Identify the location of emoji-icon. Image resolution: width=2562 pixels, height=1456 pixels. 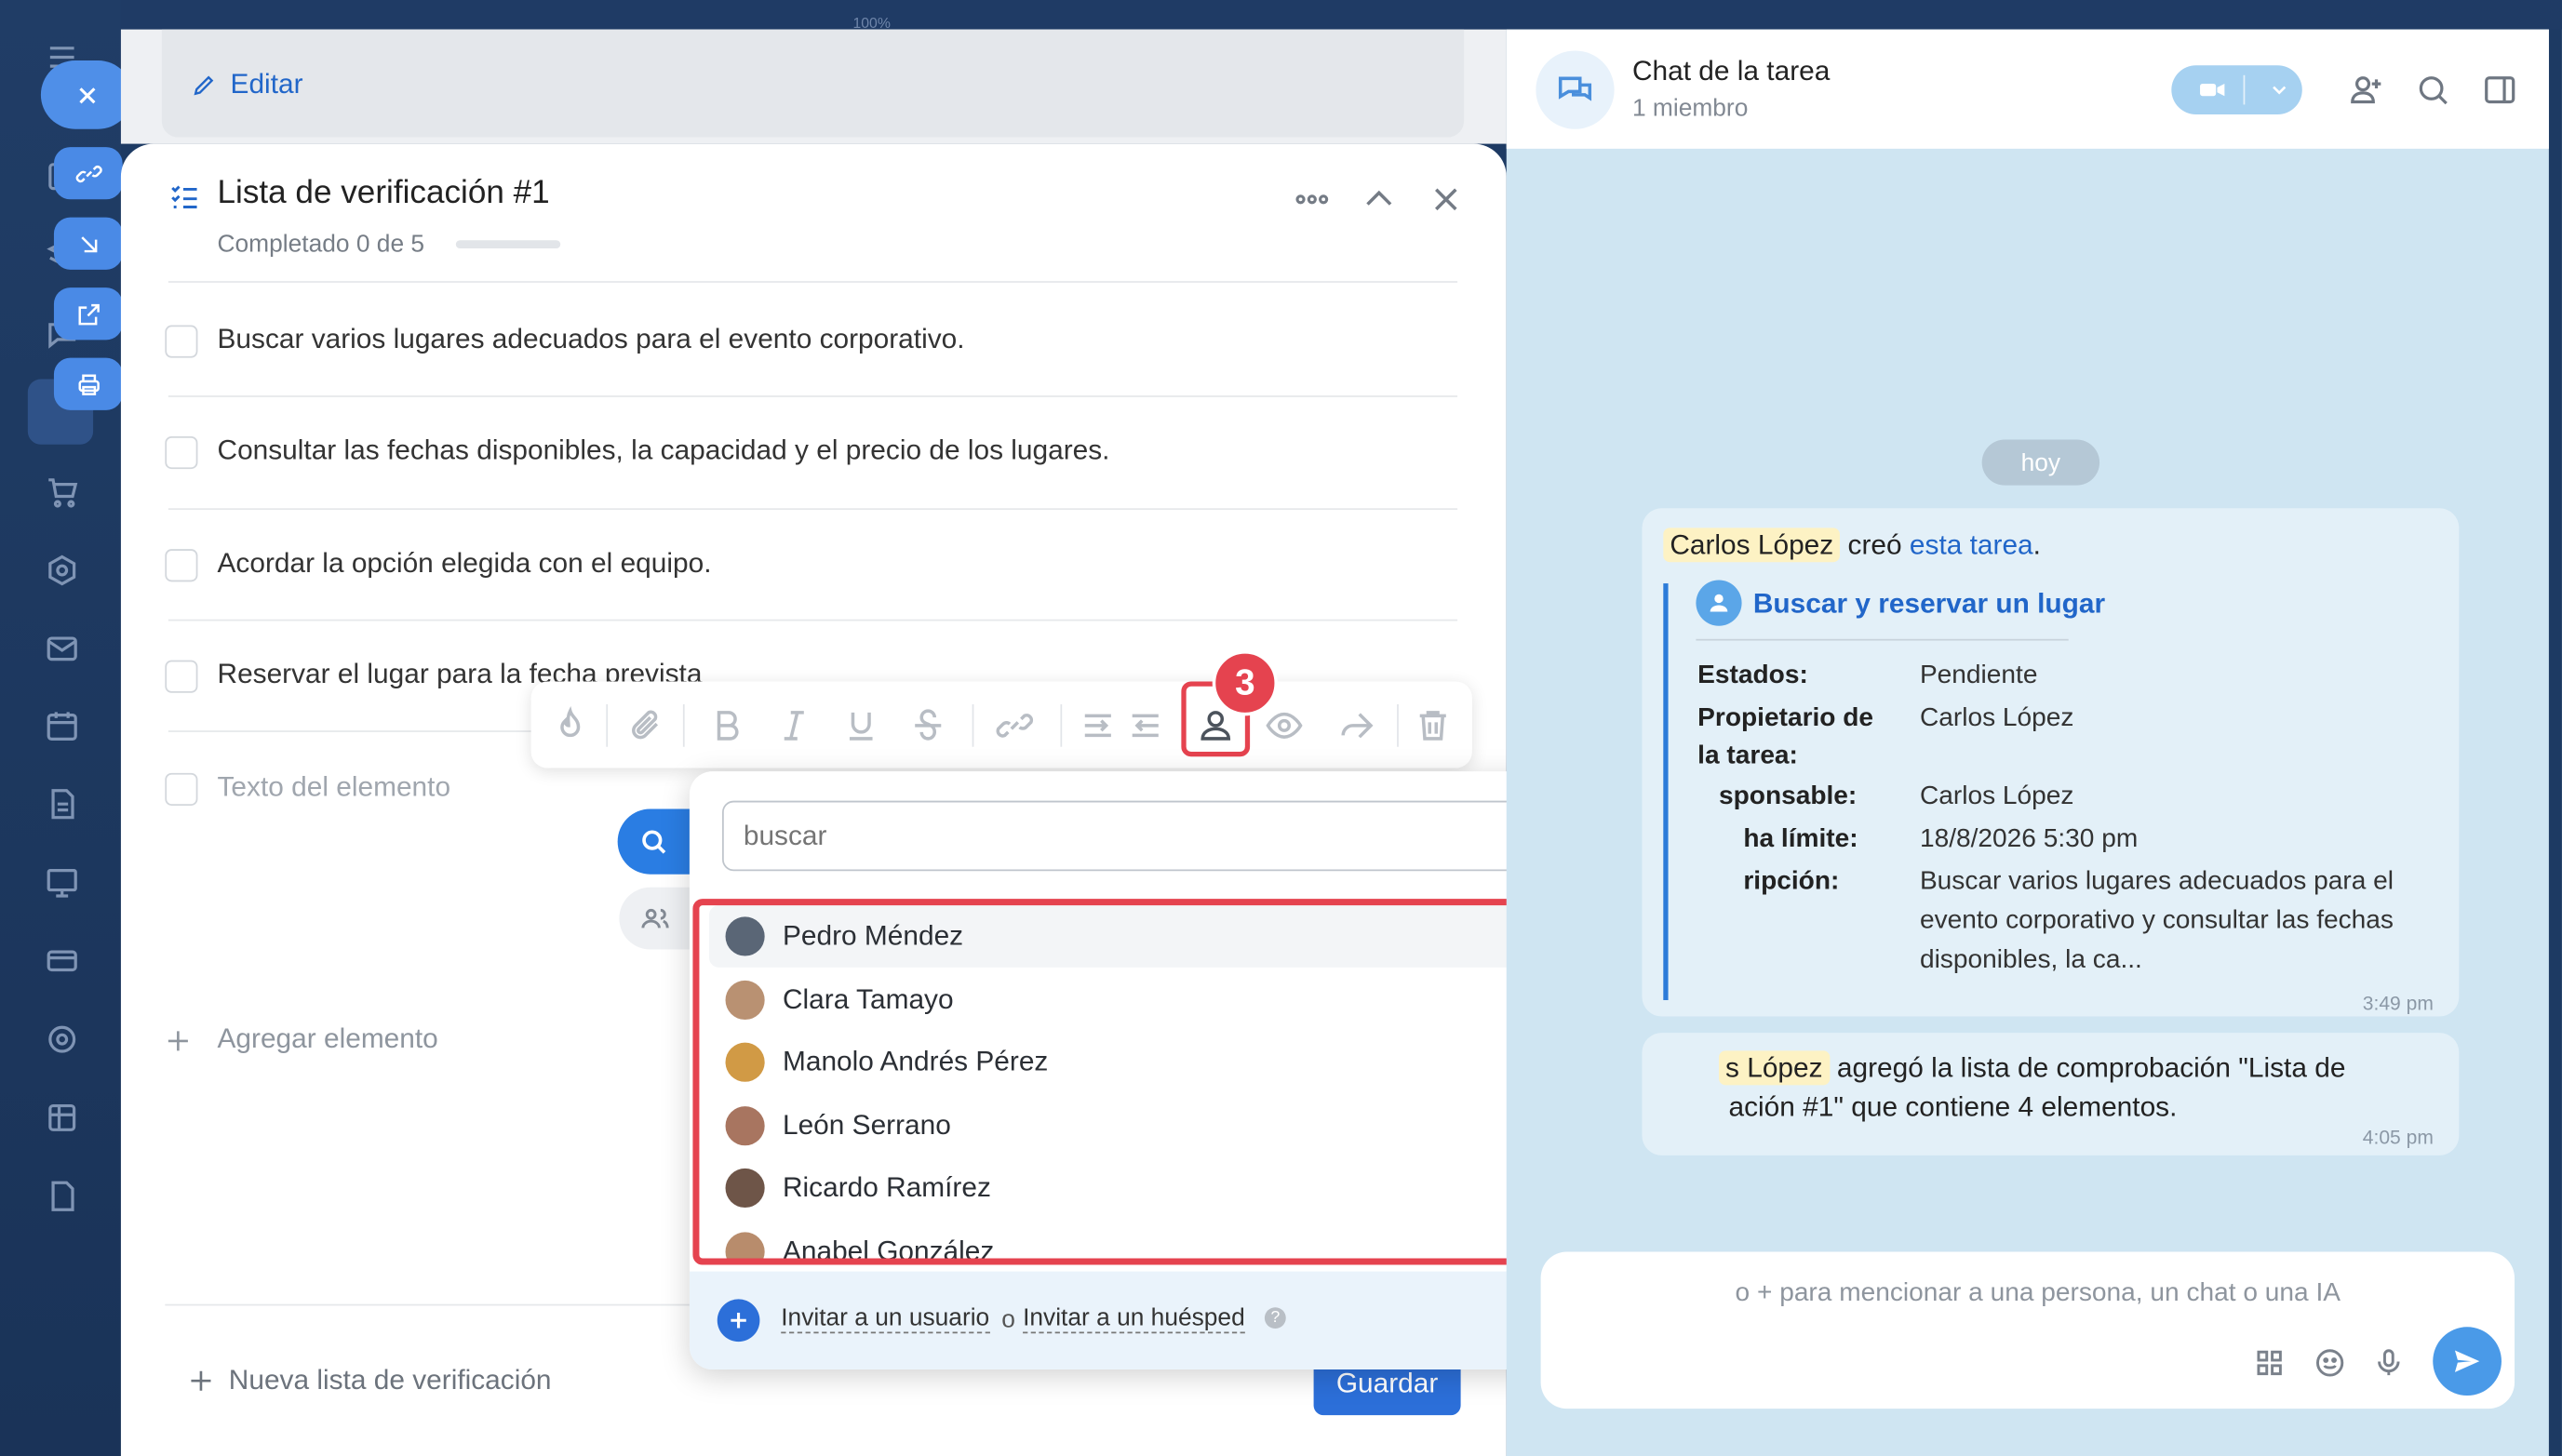
(2330, 1362).